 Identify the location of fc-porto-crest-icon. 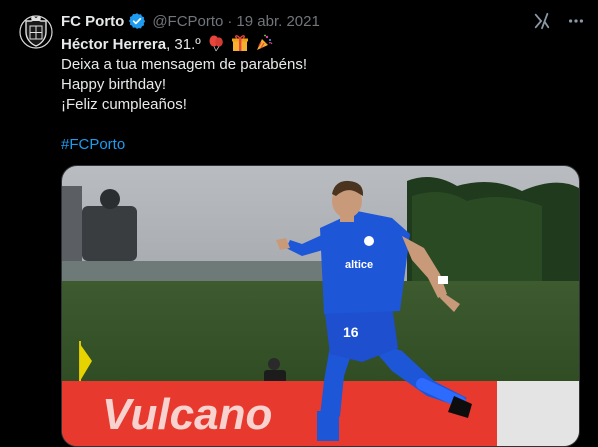
(36, 32).